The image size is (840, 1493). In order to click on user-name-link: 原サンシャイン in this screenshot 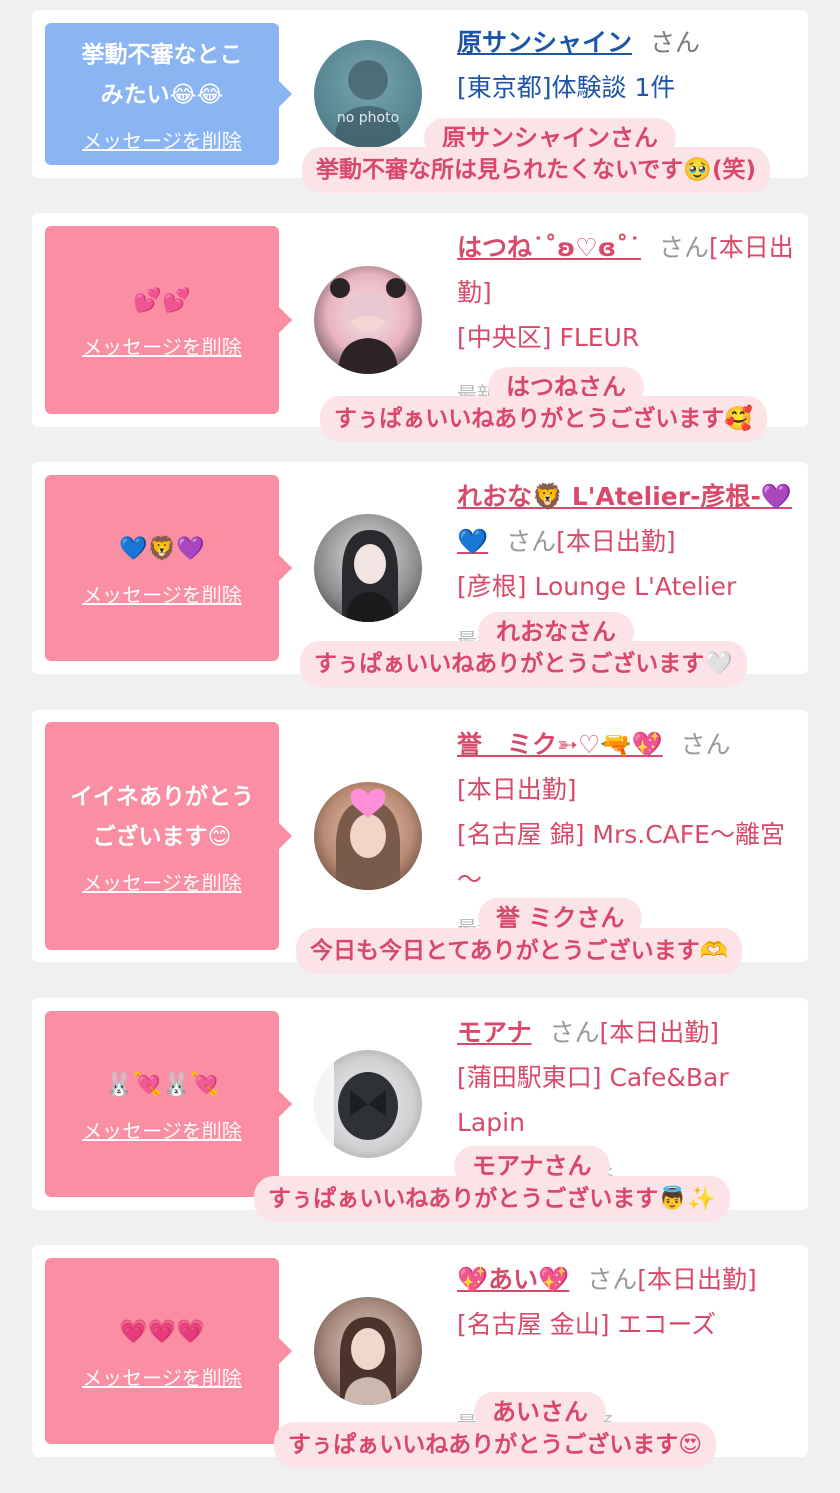, I will do `click(544, 42)`.